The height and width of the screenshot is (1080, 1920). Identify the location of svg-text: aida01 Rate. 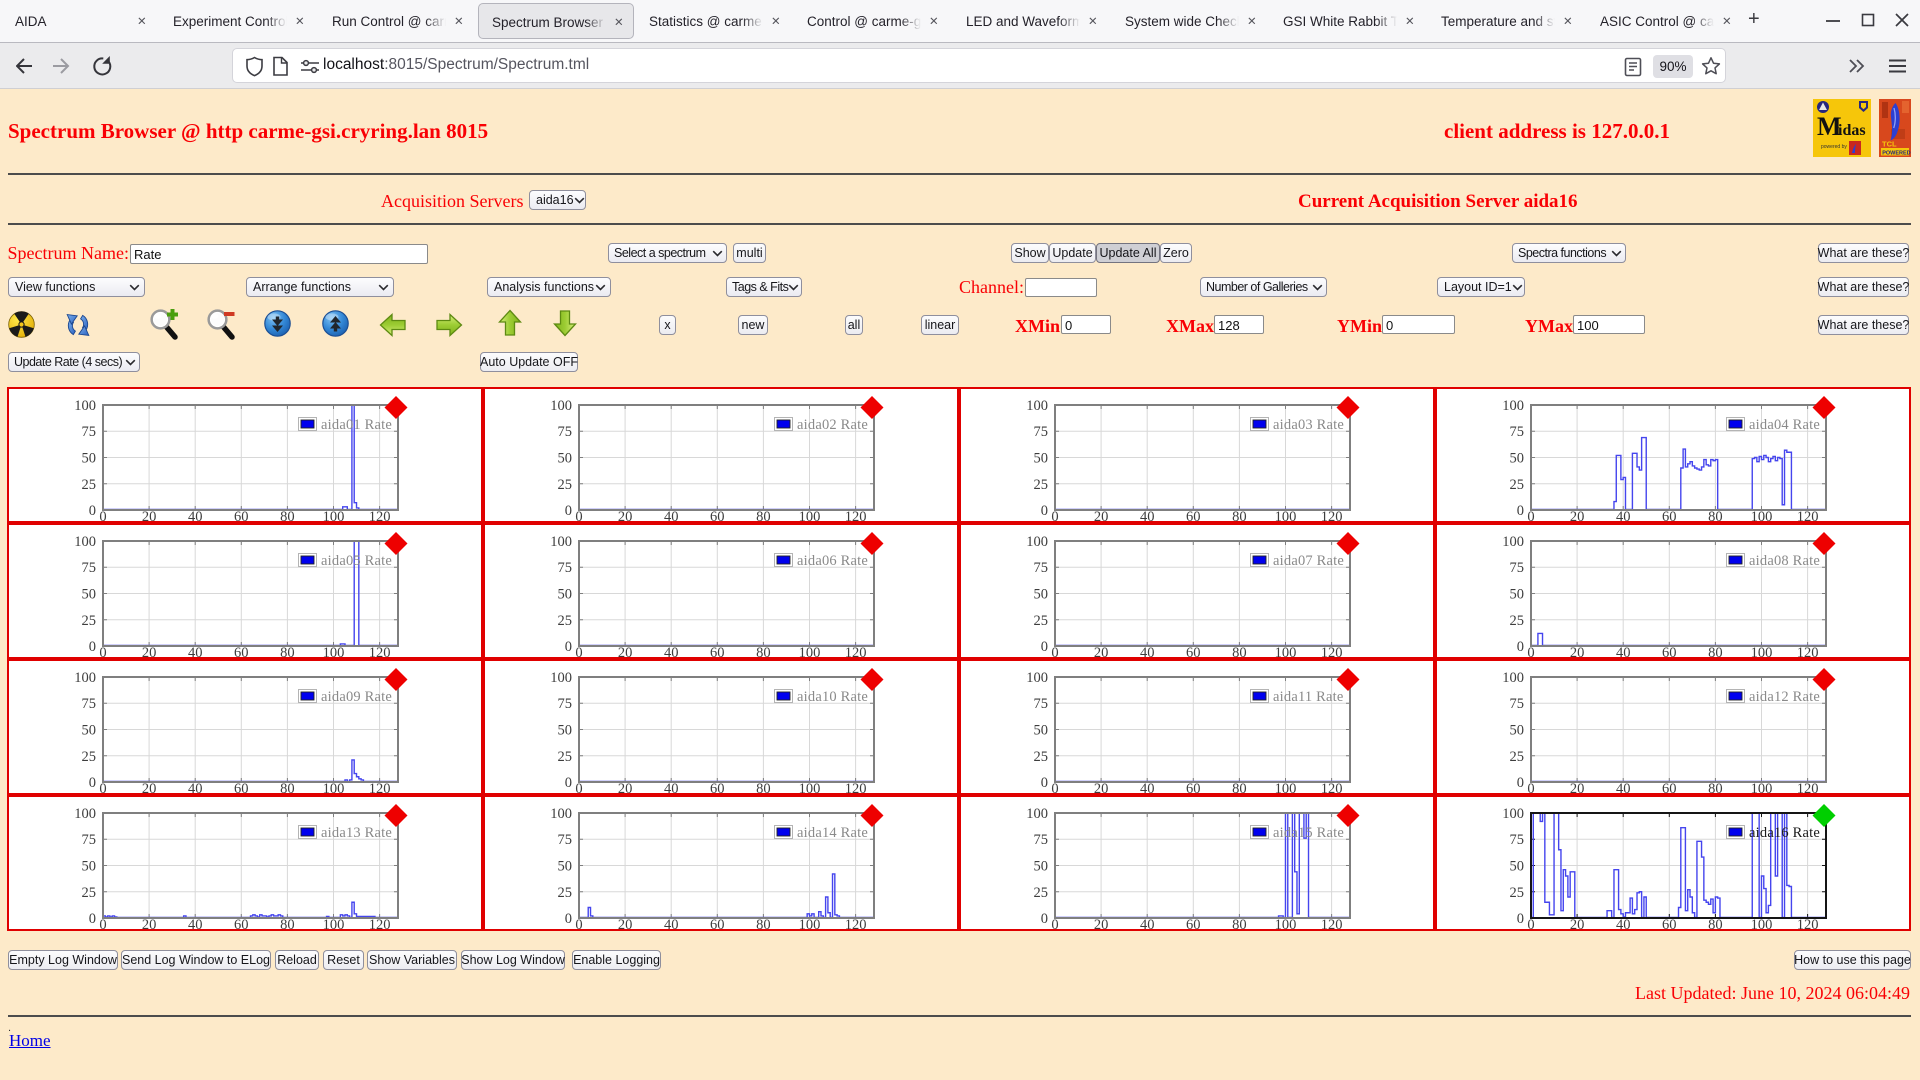
(356, 425).